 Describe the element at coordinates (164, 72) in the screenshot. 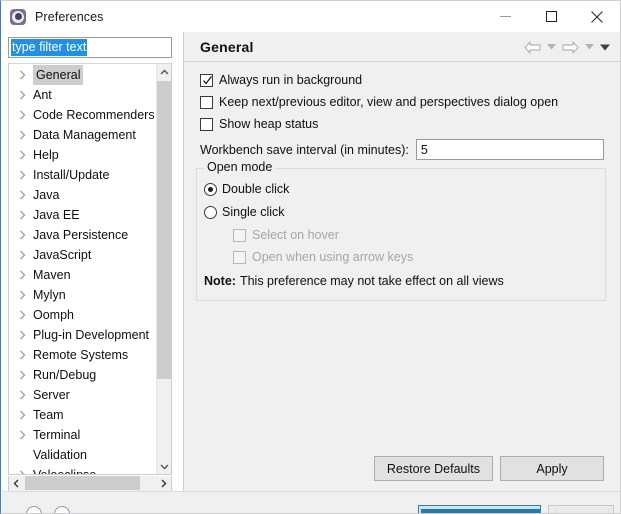

I see `scroll-up-button` at that location.